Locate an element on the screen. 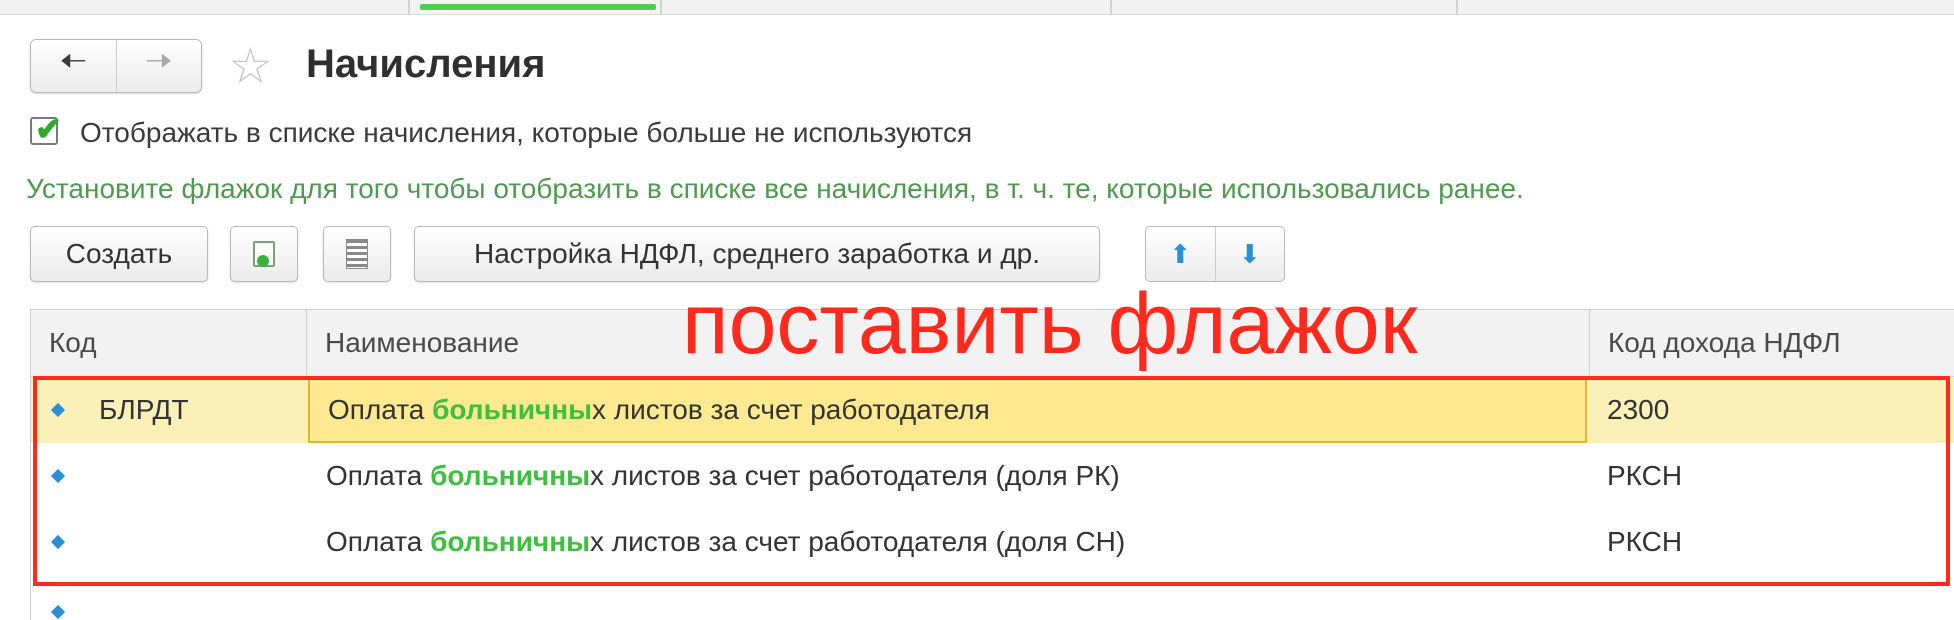 The width and height of the screenshot is (1954, 620). annotation-label: поставить флажок is located at coordinates (1050, 324).